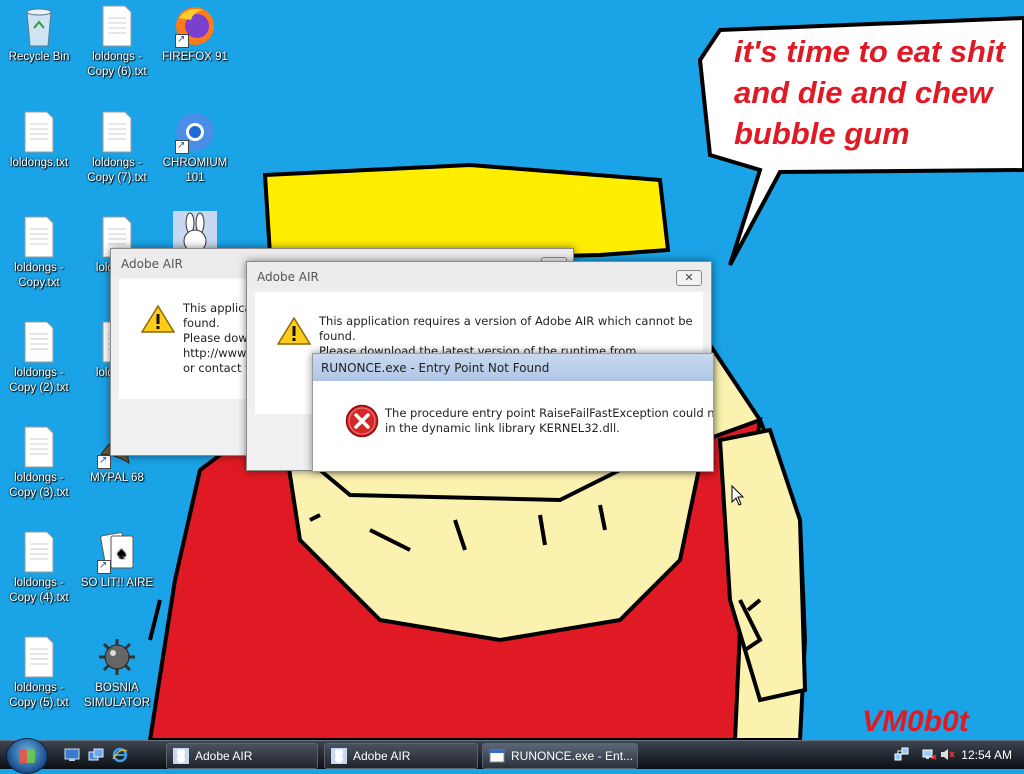 The image size is (1024, 774). I want to click on system-clock: 12:54 AM, so click(986, 755).